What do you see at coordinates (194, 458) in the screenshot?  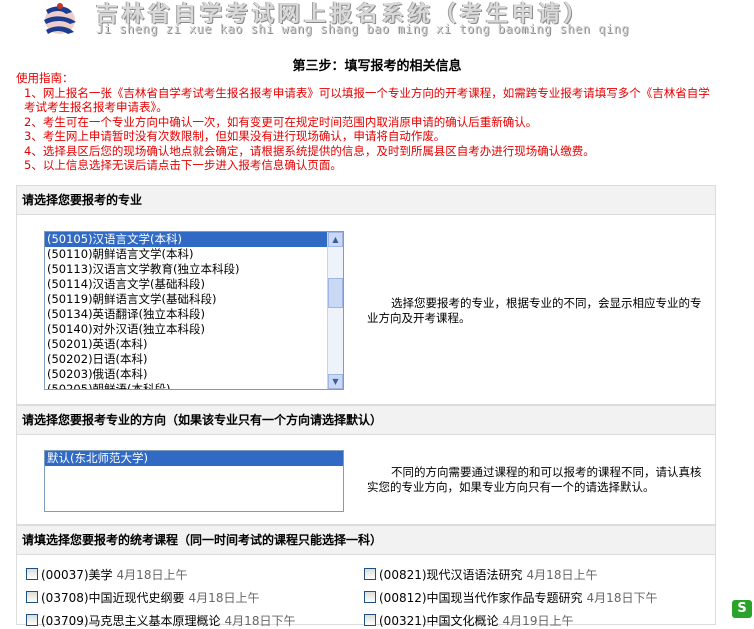 I see `direction-option: 默认(东北师范大学)` at bounding box center [194, 458].